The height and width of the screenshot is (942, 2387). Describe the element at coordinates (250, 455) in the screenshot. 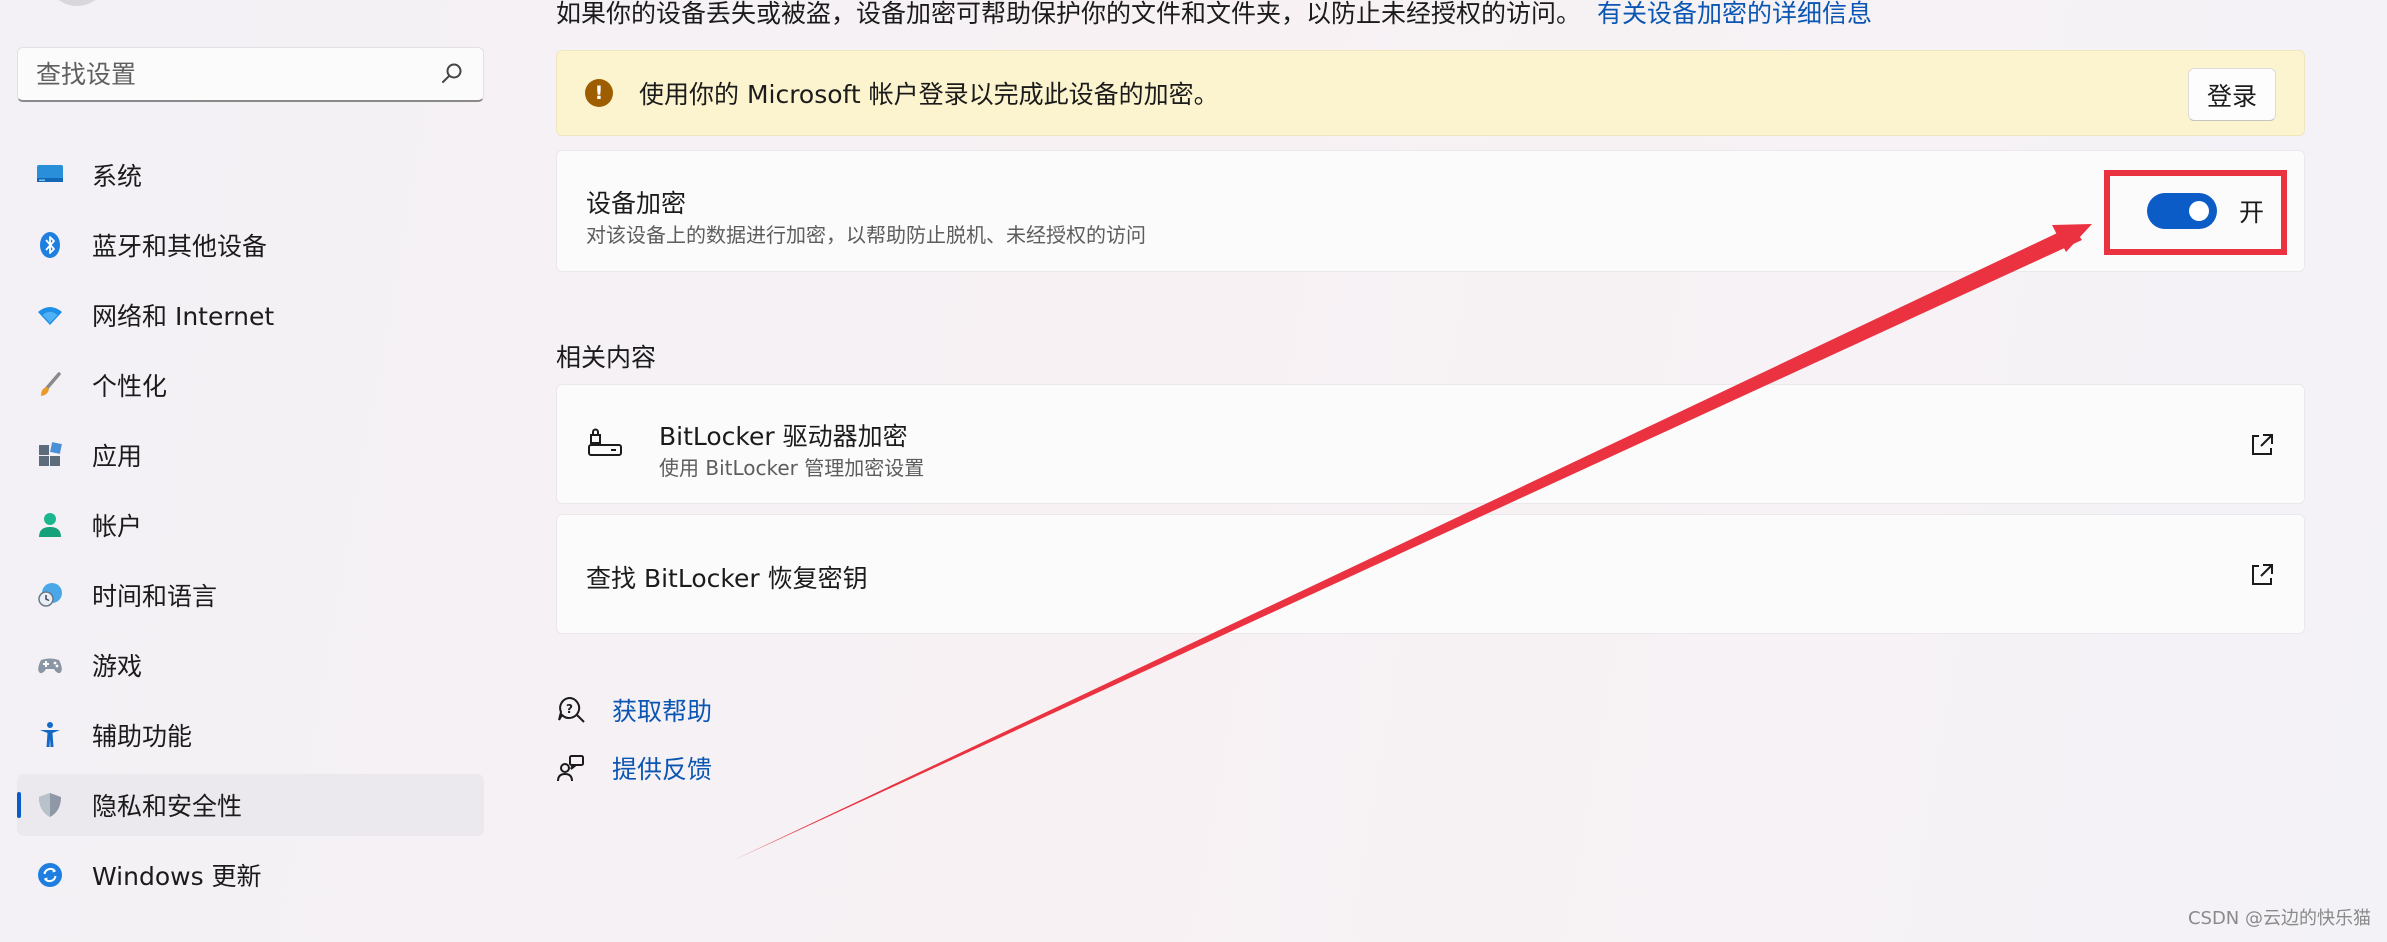

I see `sidebar-item-apps: 应用` at that location.